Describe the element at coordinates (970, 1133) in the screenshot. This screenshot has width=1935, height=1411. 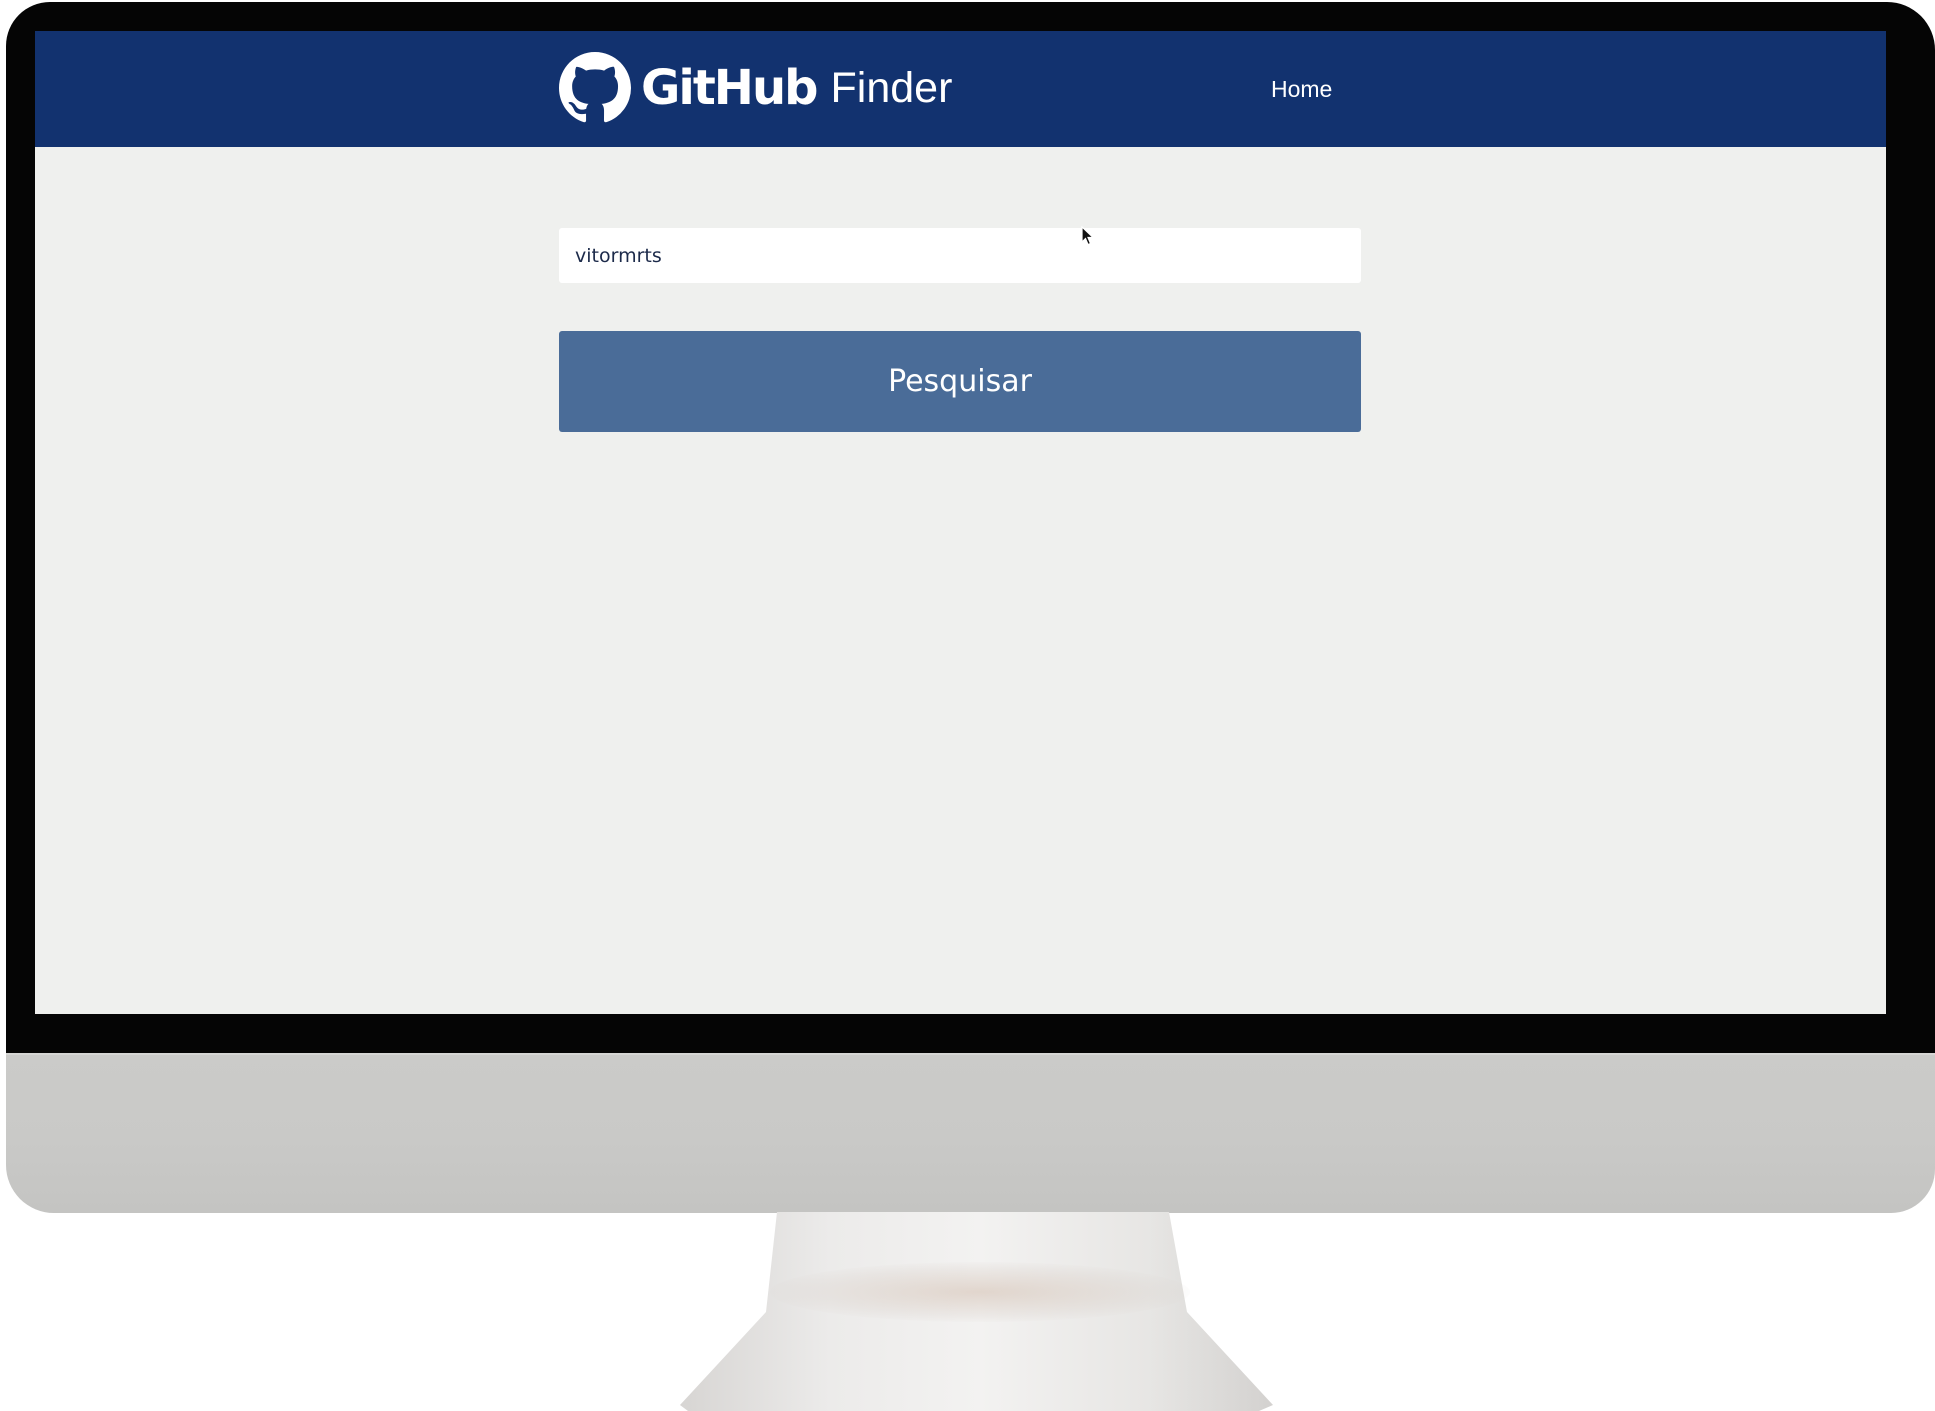
I see `monitor-chin` at that location.